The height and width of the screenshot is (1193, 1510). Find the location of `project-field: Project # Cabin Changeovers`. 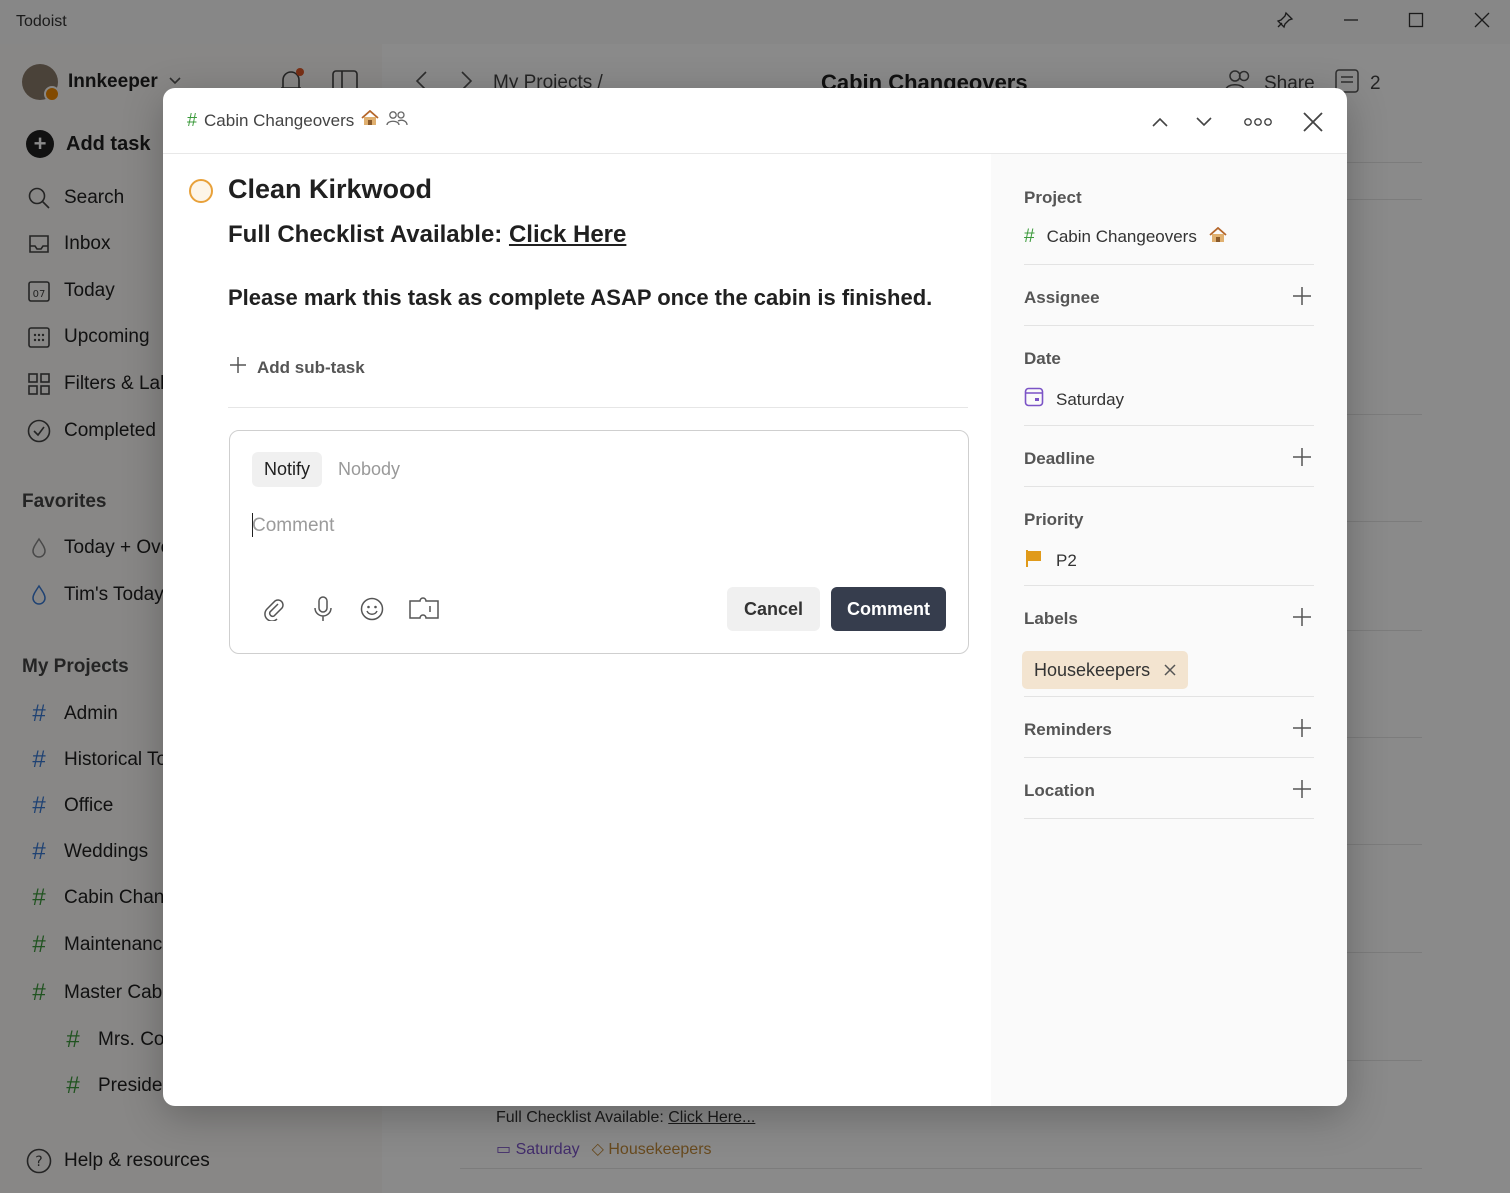

project-field: Project # Cabin Changeovers is located at coordinates (1169, 217).